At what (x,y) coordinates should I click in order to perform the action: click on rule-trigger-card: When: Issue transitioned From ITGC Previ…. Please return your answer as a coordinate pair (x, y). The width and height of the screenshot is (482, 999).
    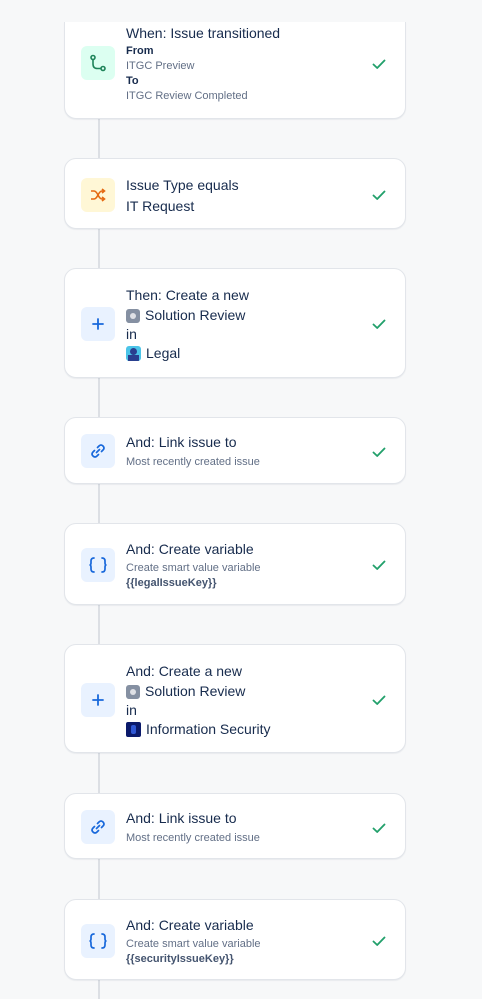
    Looking at the image, I should click on (235, 70).